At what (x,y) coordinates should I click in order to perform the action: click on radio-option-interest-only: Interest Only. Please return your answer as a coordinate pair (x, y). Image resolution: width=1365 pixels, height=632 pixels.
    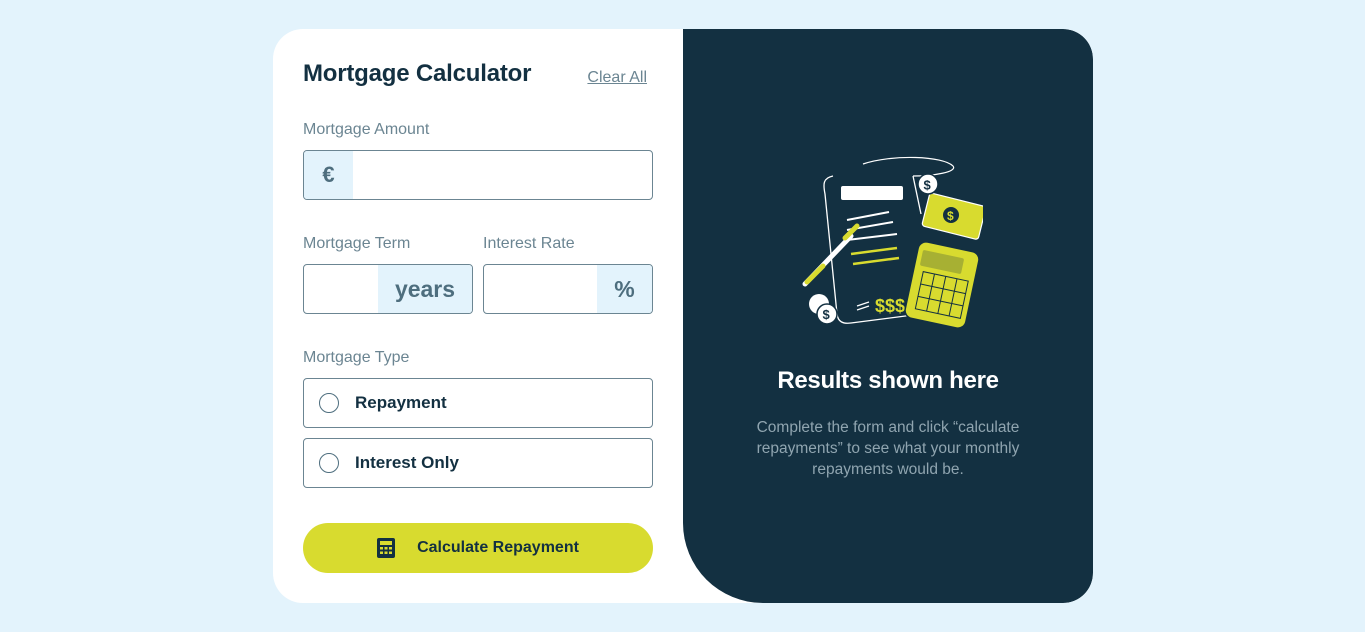
    Looking at the image, I should click on (478, 463).